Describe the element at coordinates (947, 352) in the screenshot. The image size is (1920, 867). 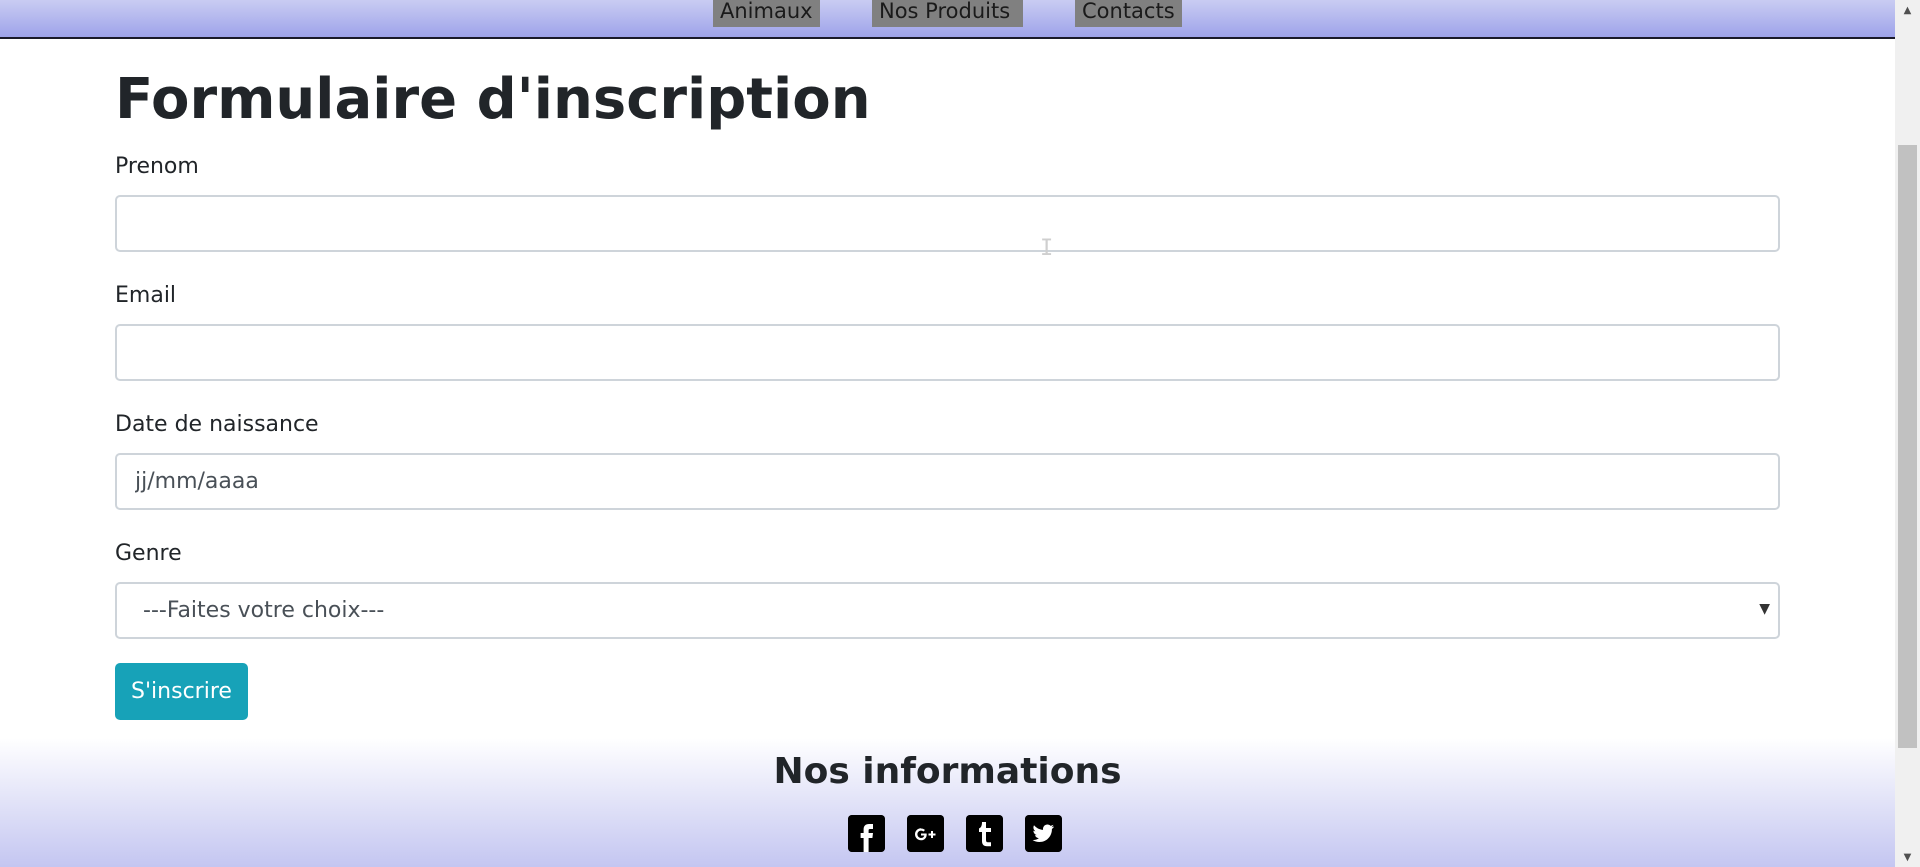
I see `email-input` at that location.